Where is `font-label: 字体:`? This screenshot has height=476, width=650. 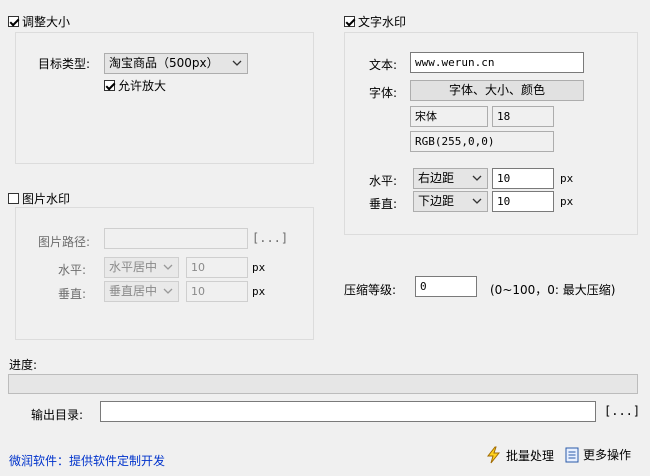 font-label: 字体: is located at coordinates (383, 93).